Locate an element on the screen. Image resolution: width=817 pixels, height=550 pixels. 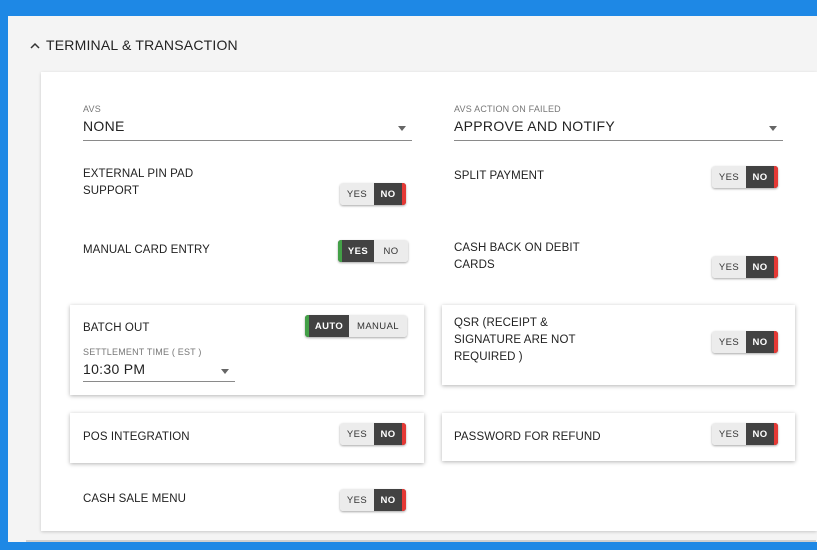
label-line: SIGNATURE ARE NOT is located at coordinates (515, 340).